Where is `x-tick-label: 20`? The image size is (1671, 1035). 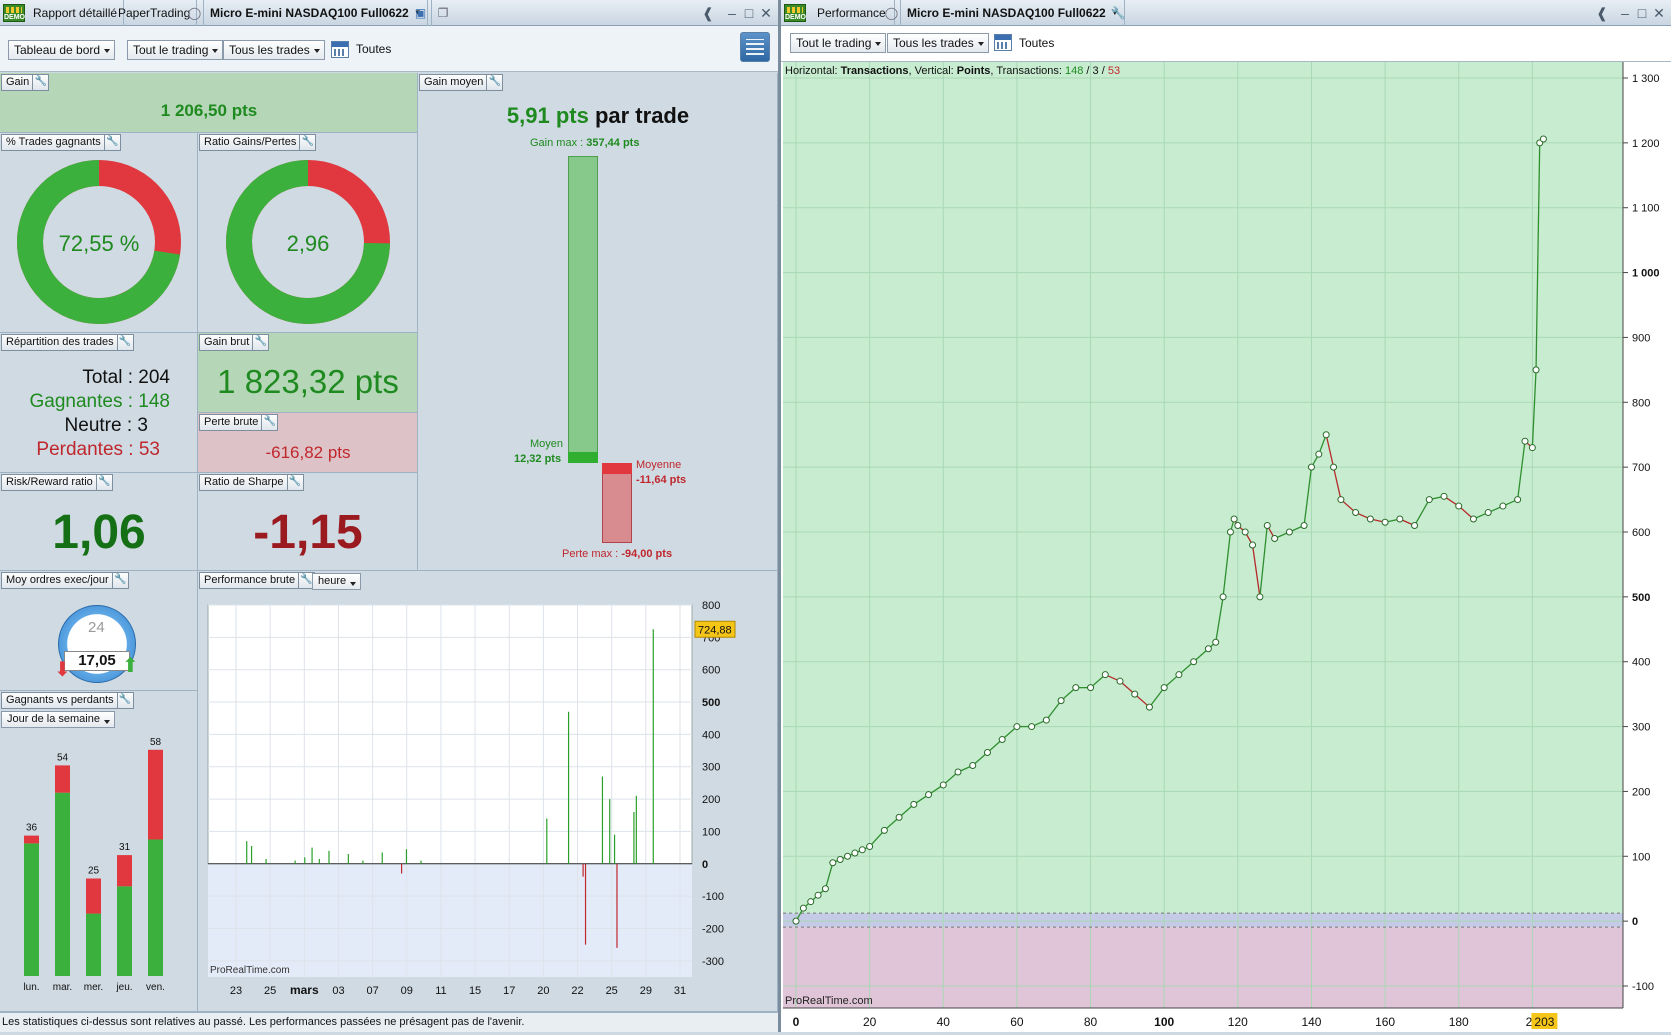 x-tick-label: 20 is located at coordinates (870, 1022).